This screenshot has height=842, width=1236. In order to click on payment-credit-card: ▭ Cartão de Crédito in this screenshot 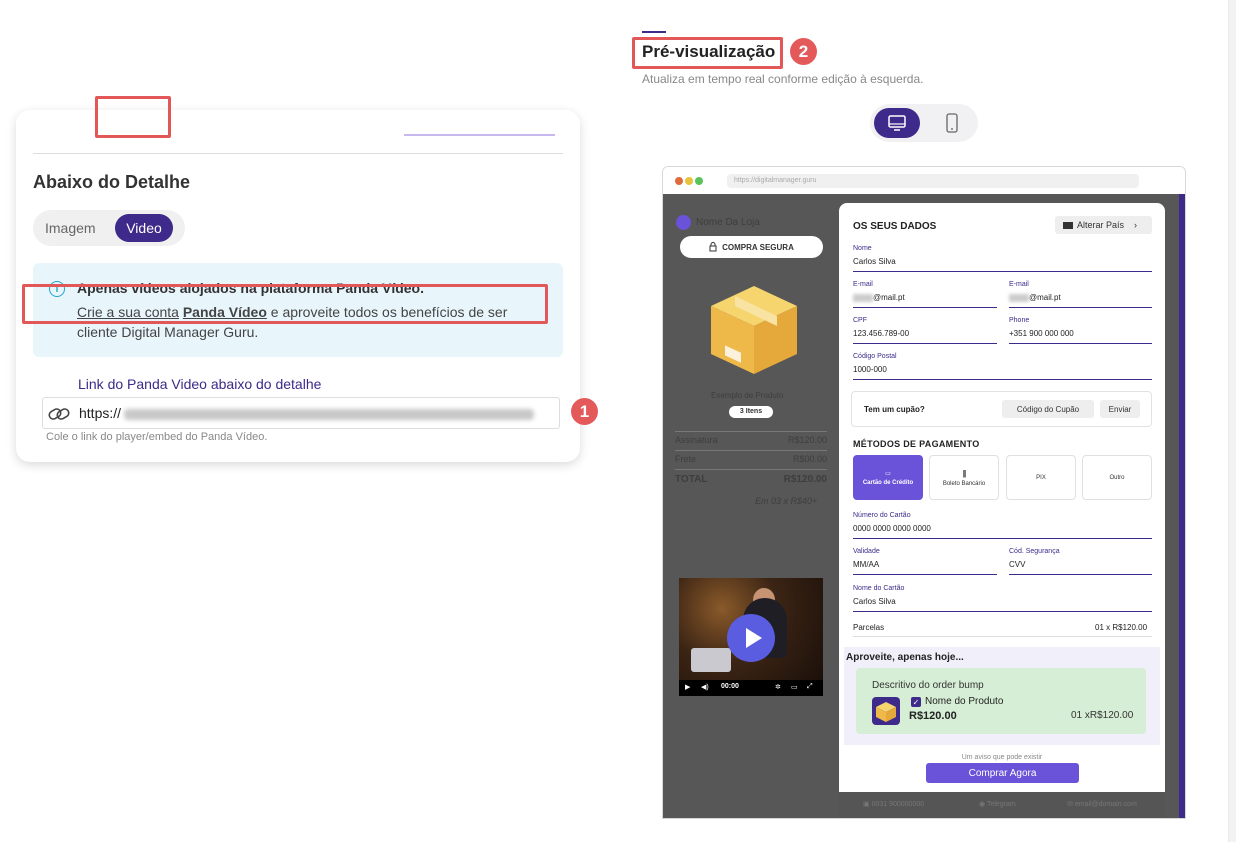, I will do `click(888, 477)`.